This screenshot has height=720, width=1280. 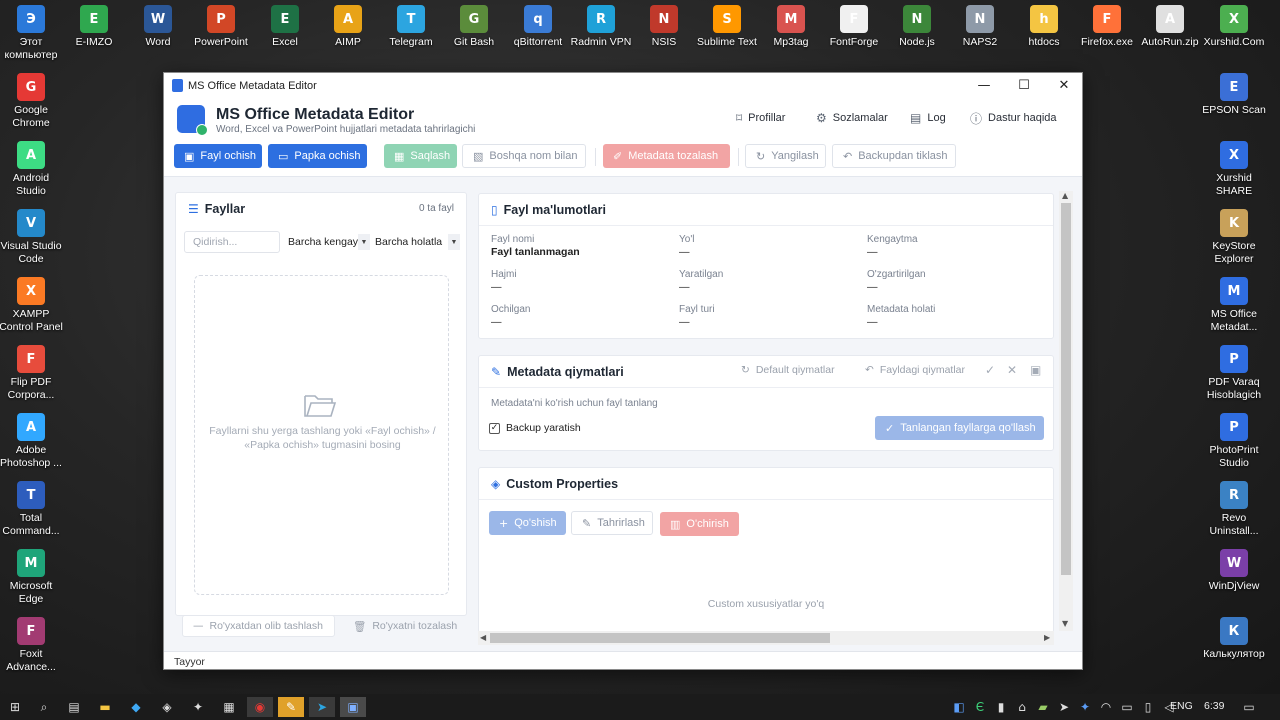 I want to click on status-filter-select: Barcha holatla ▼, so click(x=415, y=242).